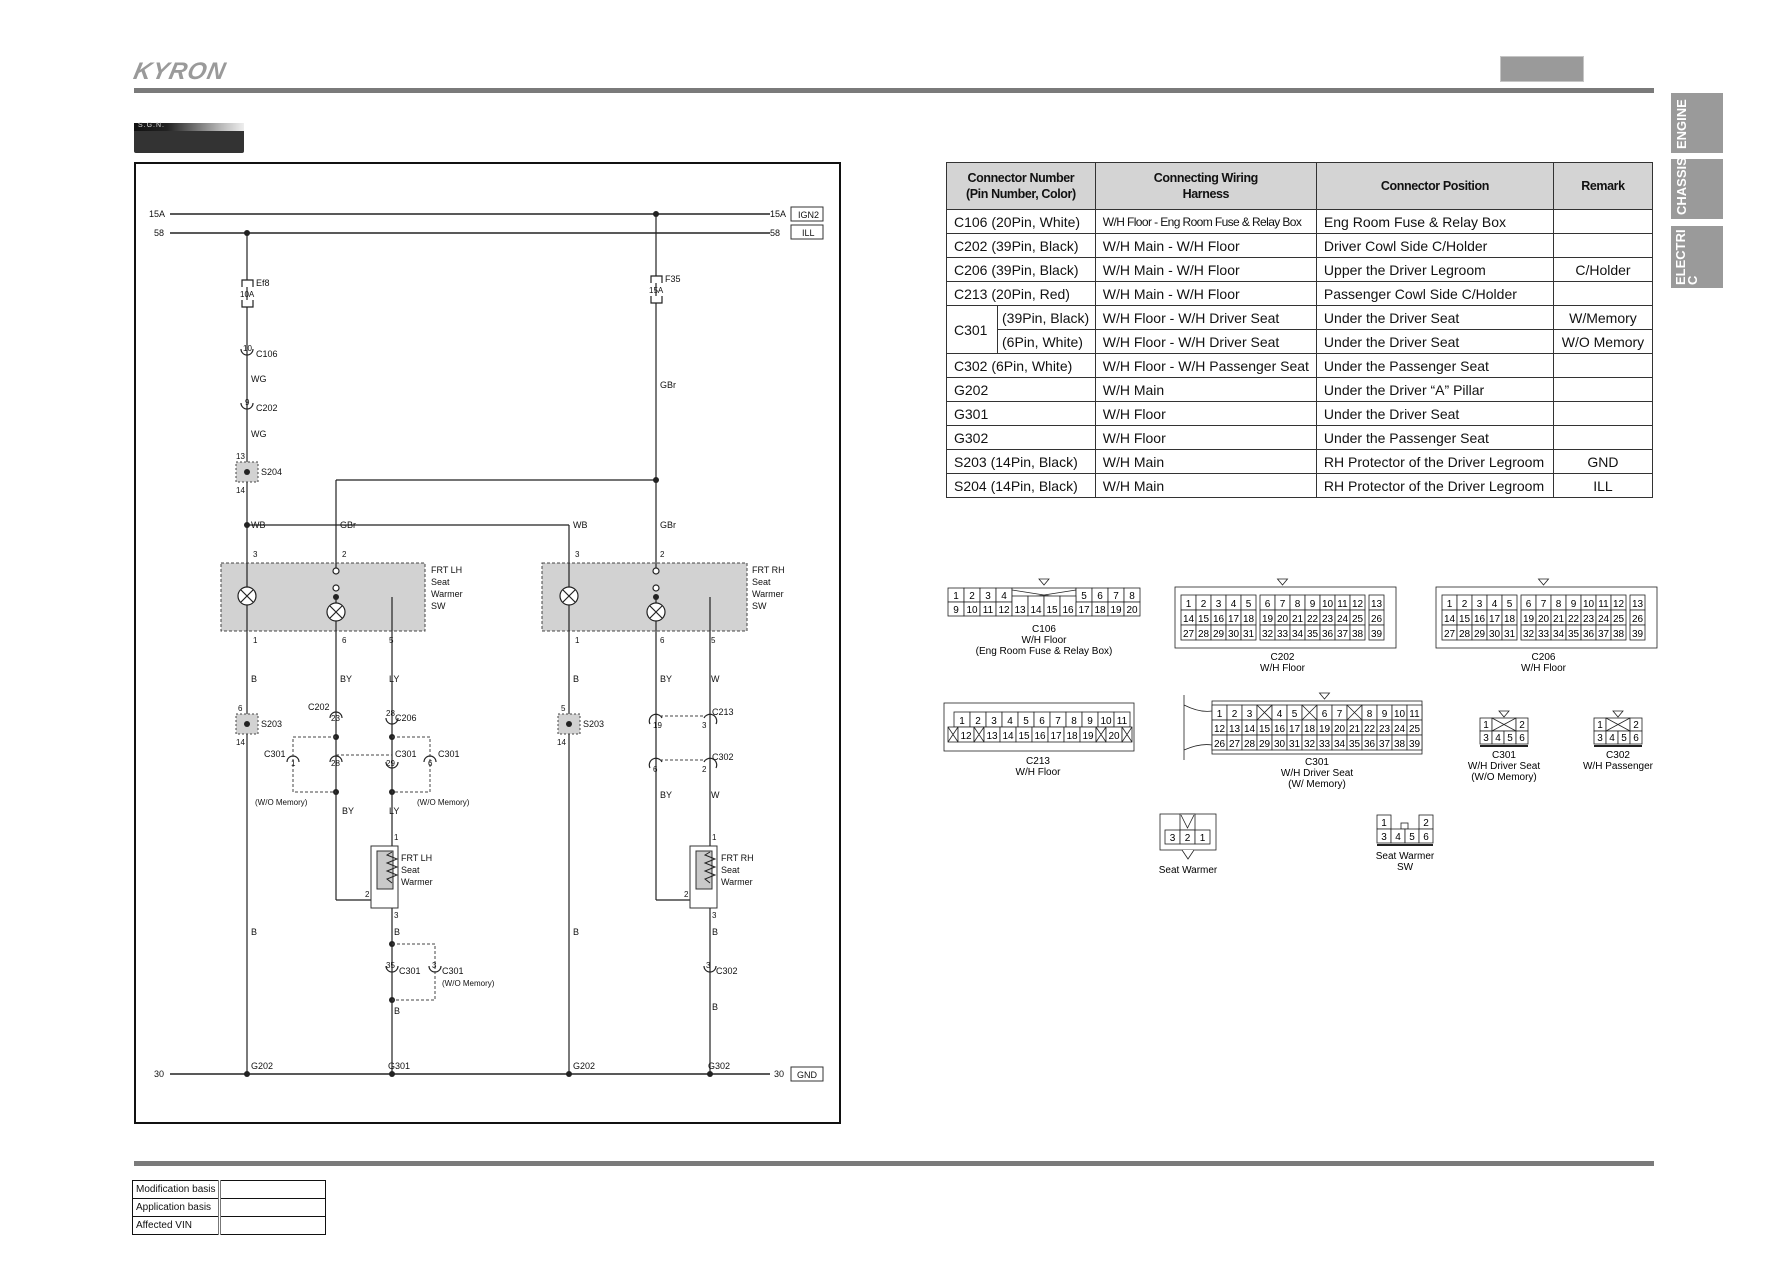 The width and height of the screenshot is (1787, 1263). I want to click on pin-number: 4, so click(1004, 596).